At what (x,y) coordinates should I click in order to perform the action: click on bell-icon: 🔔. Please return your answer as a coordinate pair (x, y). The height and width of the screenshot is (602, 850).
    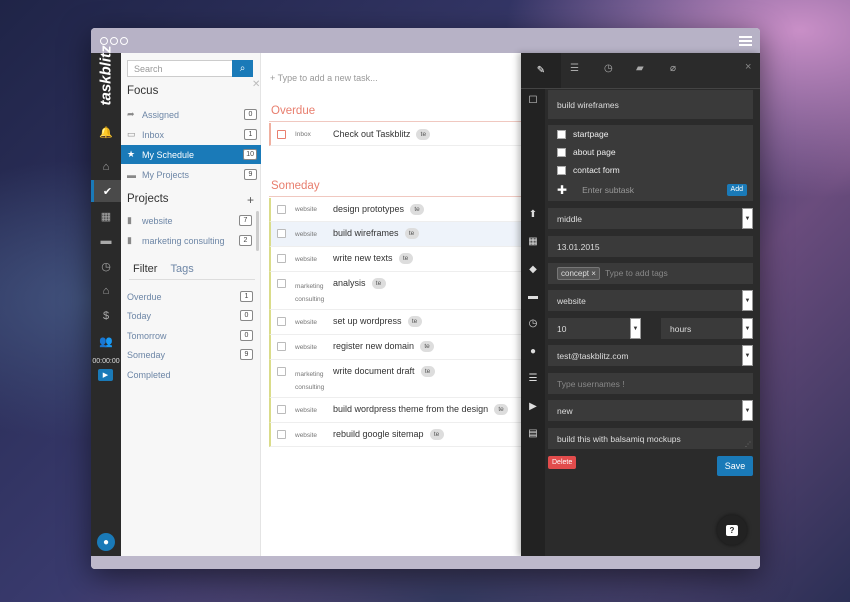
    Looking at the image, I should click on (106, 132).